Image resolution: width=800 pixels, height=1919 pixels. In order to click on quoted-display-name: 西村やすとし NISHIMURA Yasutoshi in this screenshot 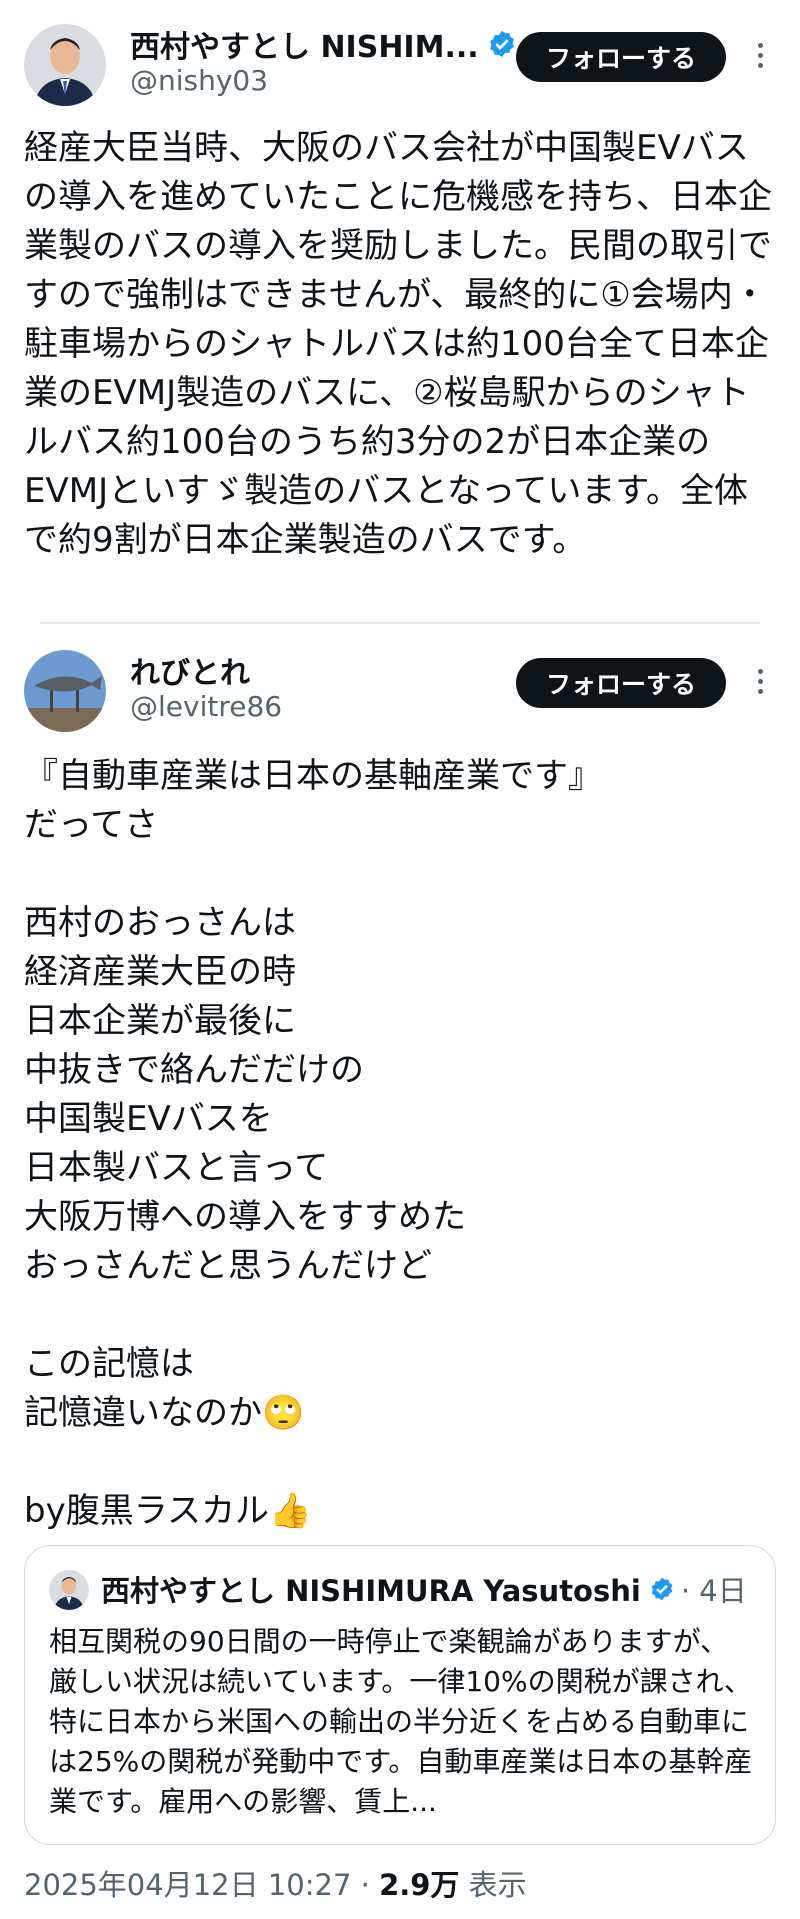, I will do `click(371, 1591)`.